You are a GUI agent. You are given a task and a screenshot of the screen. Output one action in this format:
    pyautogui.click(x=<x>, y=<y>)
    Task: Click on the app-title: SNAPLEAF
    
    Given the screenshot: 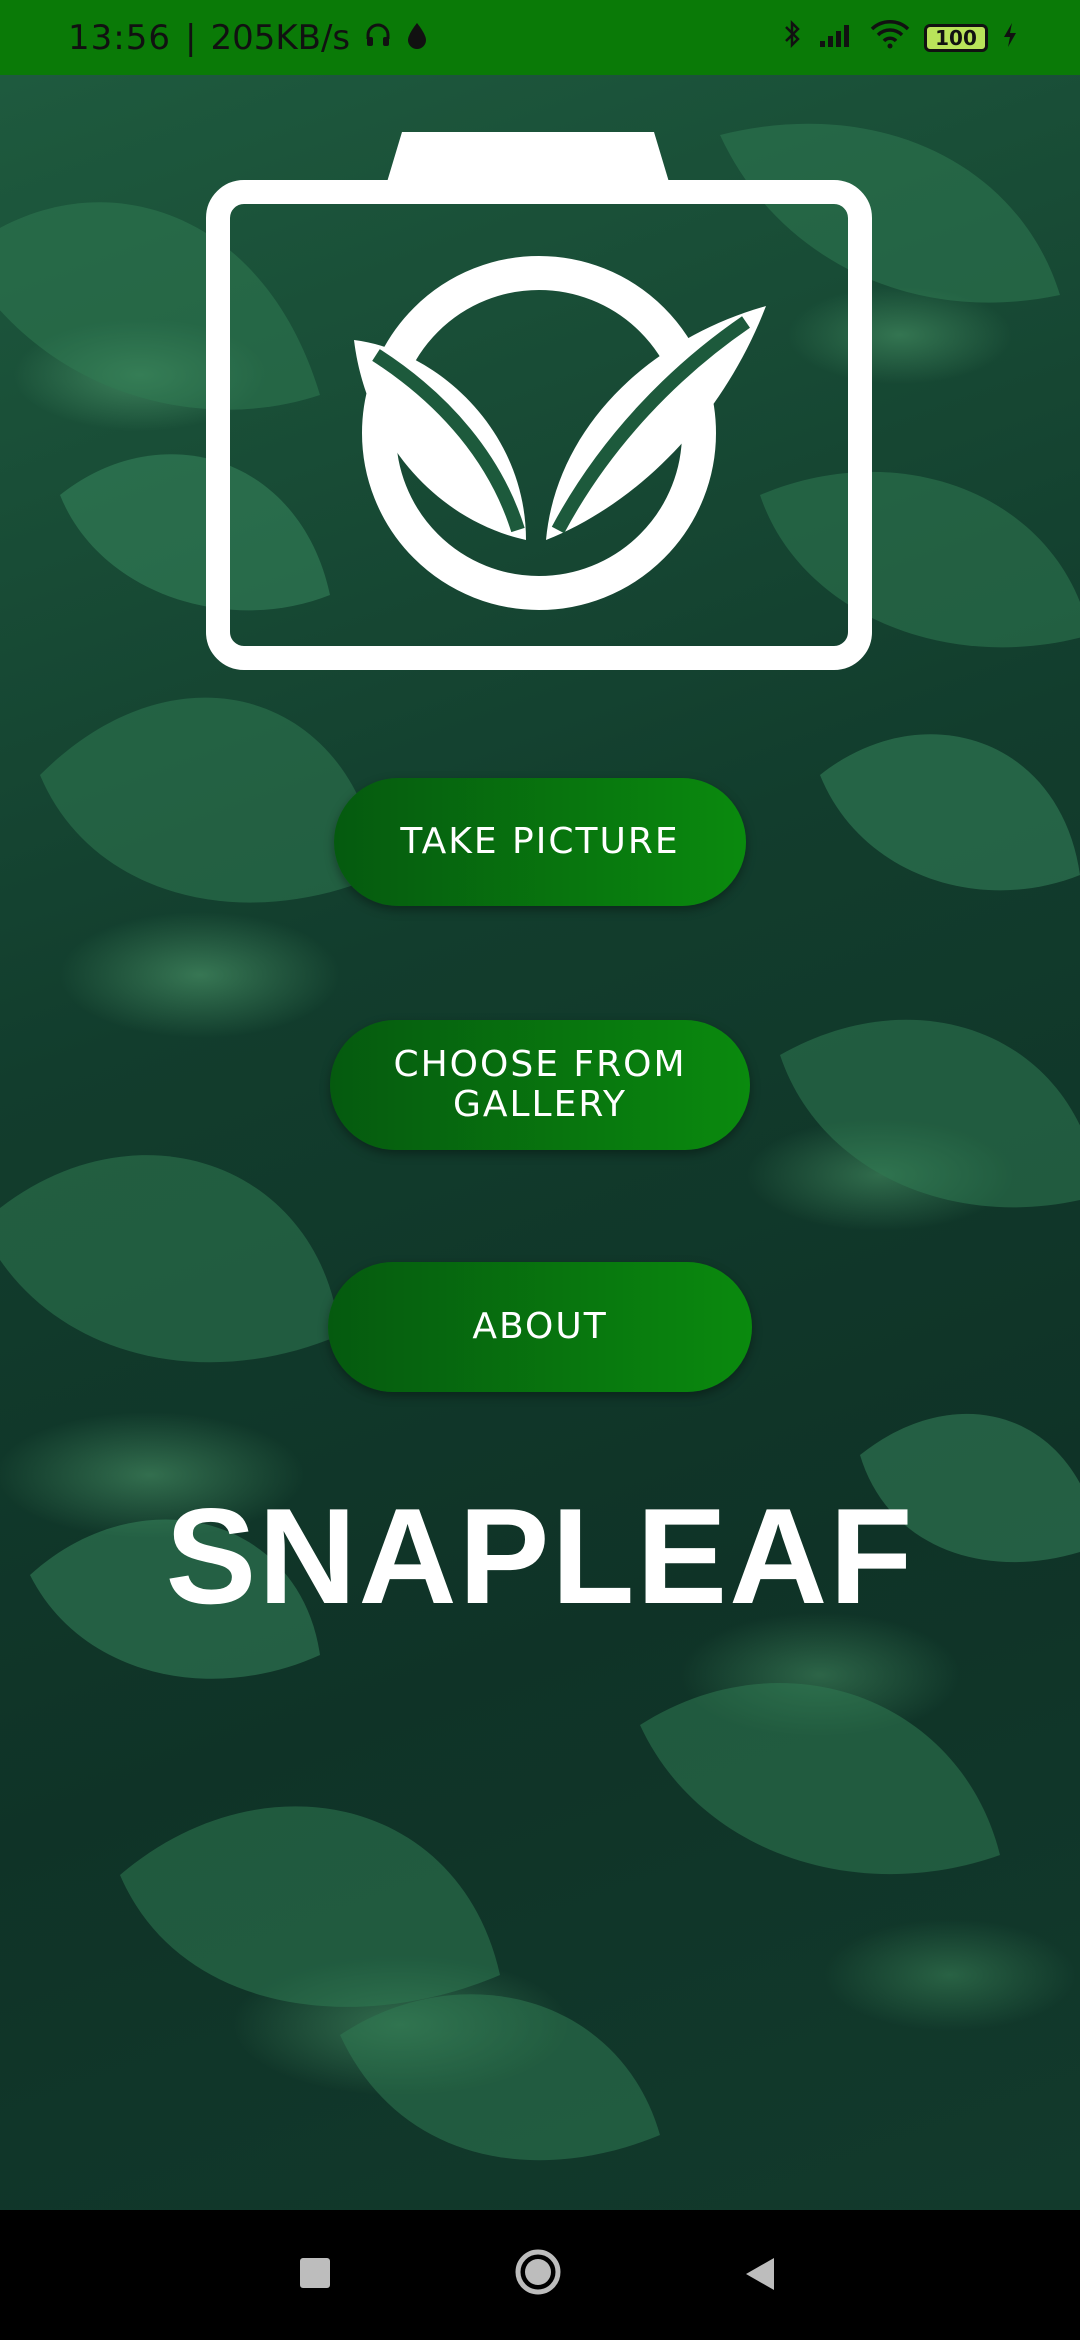 What is the action you would take?
    pyautogui.click(x=540, y=1556)
    